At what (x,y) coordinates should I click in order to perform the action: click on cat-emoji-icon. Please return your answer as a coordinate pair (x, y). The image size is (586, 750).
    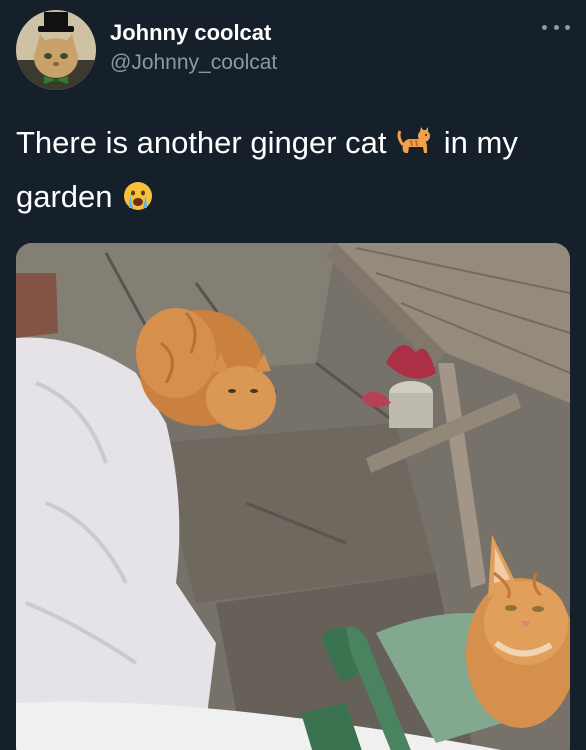
    Looking at the image, I should click on (415, 147).